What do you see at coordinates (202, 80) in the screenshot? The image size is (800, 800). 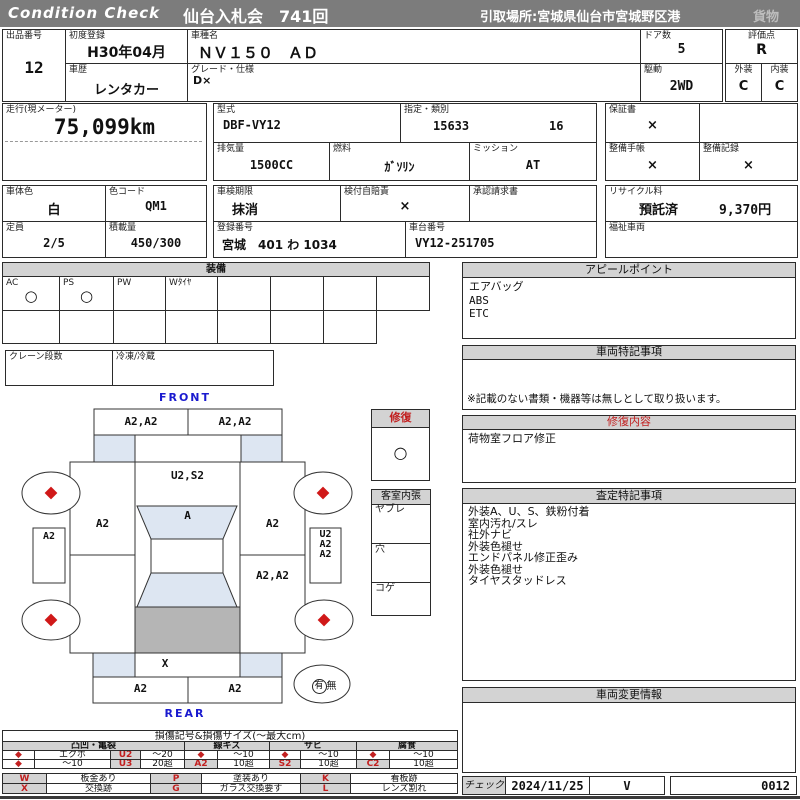 I see `grade-value: D×` at bounding box center [202, 80].